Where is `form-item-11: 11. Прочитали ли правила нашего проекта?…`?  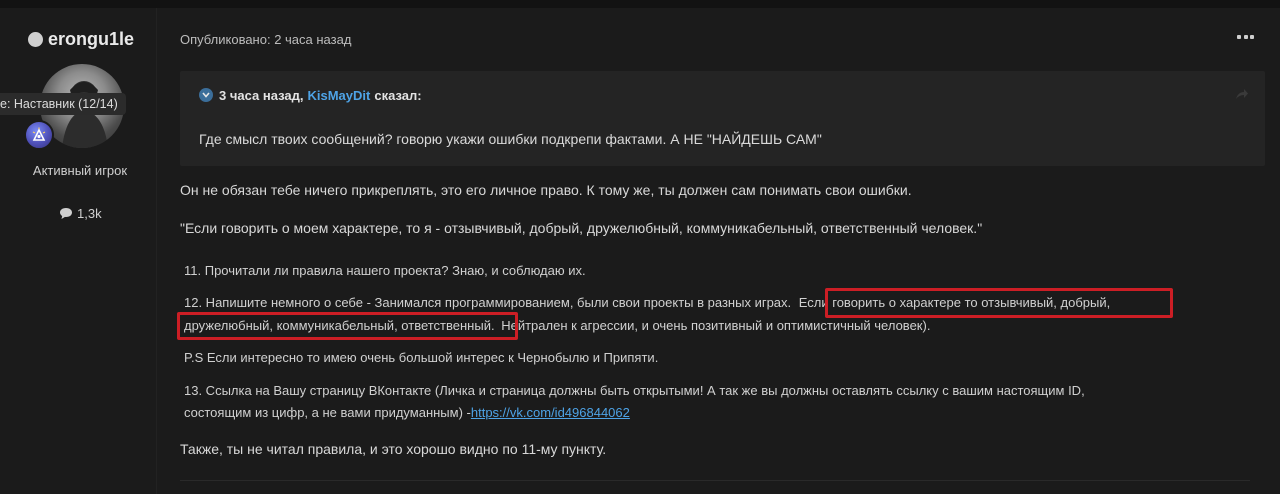 form-item-11: 11. Прочитали ли правила нашего проекта?… is located at coordinates (385, 270).